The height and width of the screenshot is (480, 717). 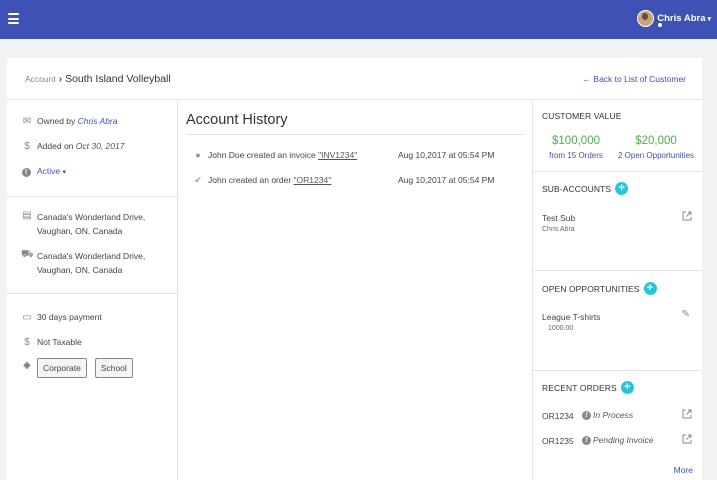 I want to click on history-item-actor: John Doe created an invoice, so click(x=263, y=155).